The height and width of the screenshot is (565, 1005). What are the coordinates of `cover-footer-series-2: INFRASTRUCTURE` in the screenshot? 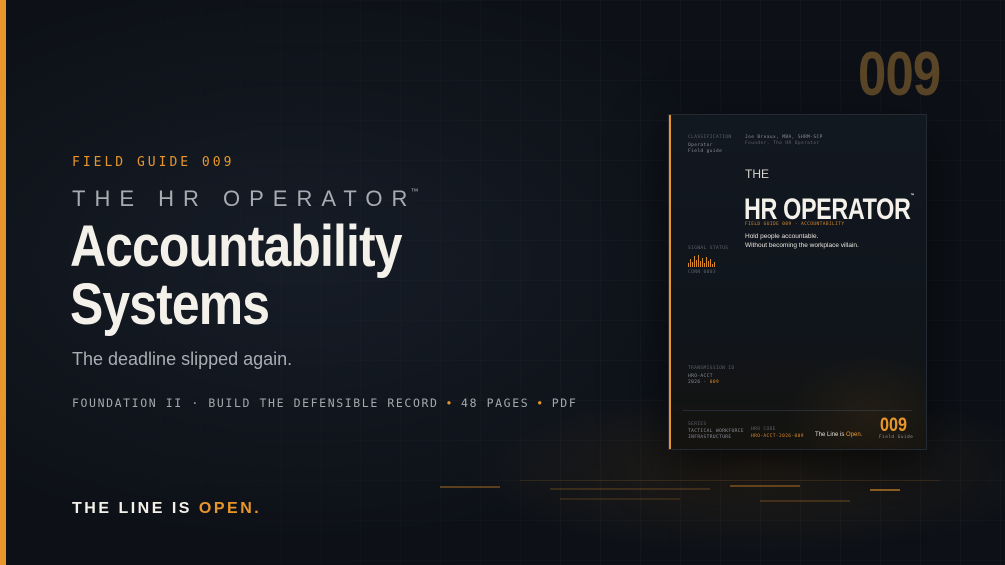 It's located at (710, 437).